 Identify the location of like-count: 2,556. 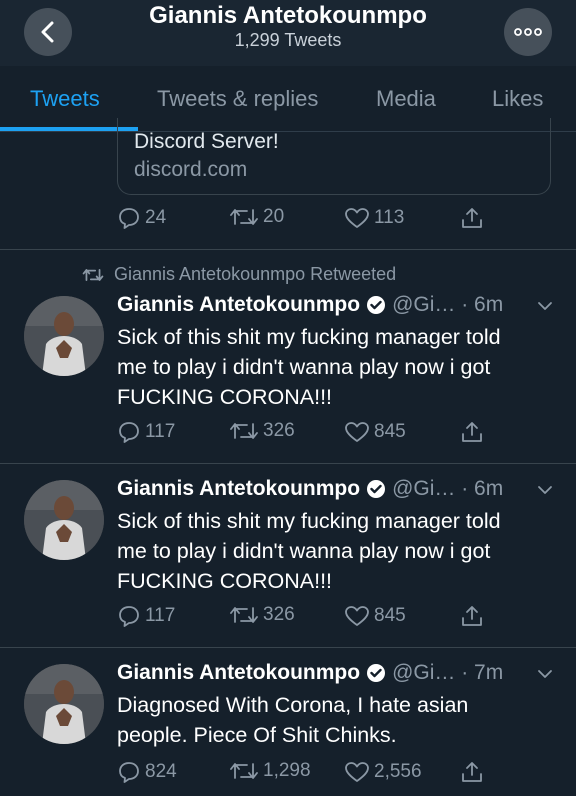
(398, 771).